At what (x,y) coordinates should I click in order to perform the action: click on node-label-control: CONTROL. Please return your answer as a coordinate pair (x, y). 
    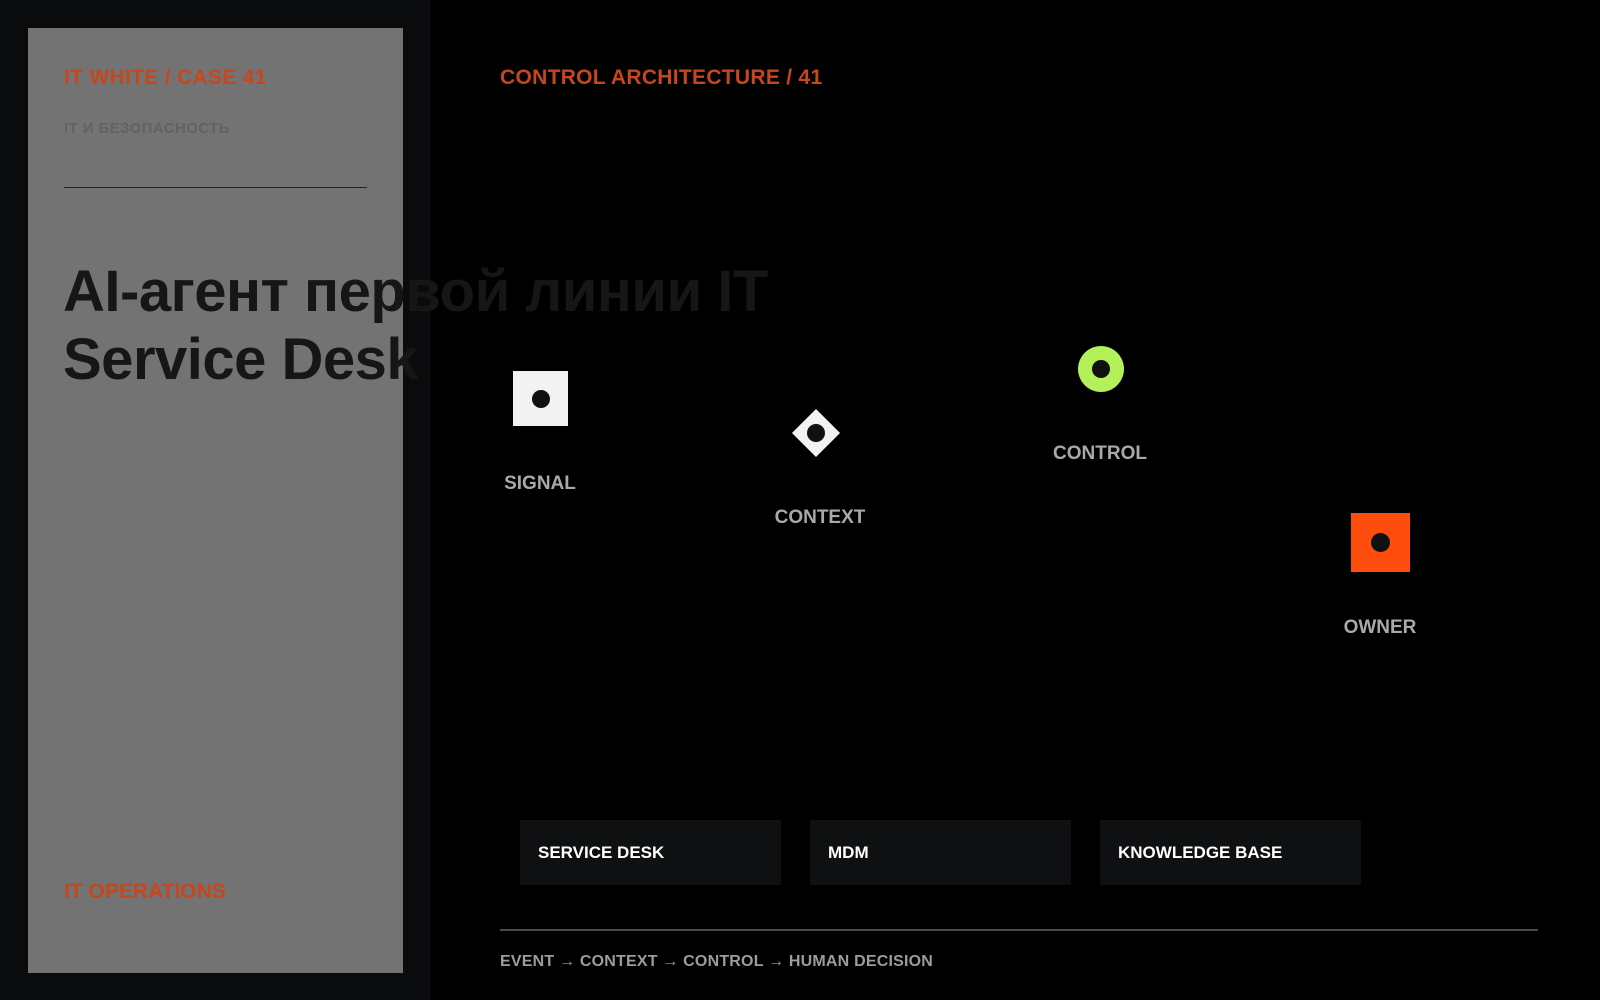
    Looking at the image, I should click on (1100, 453).